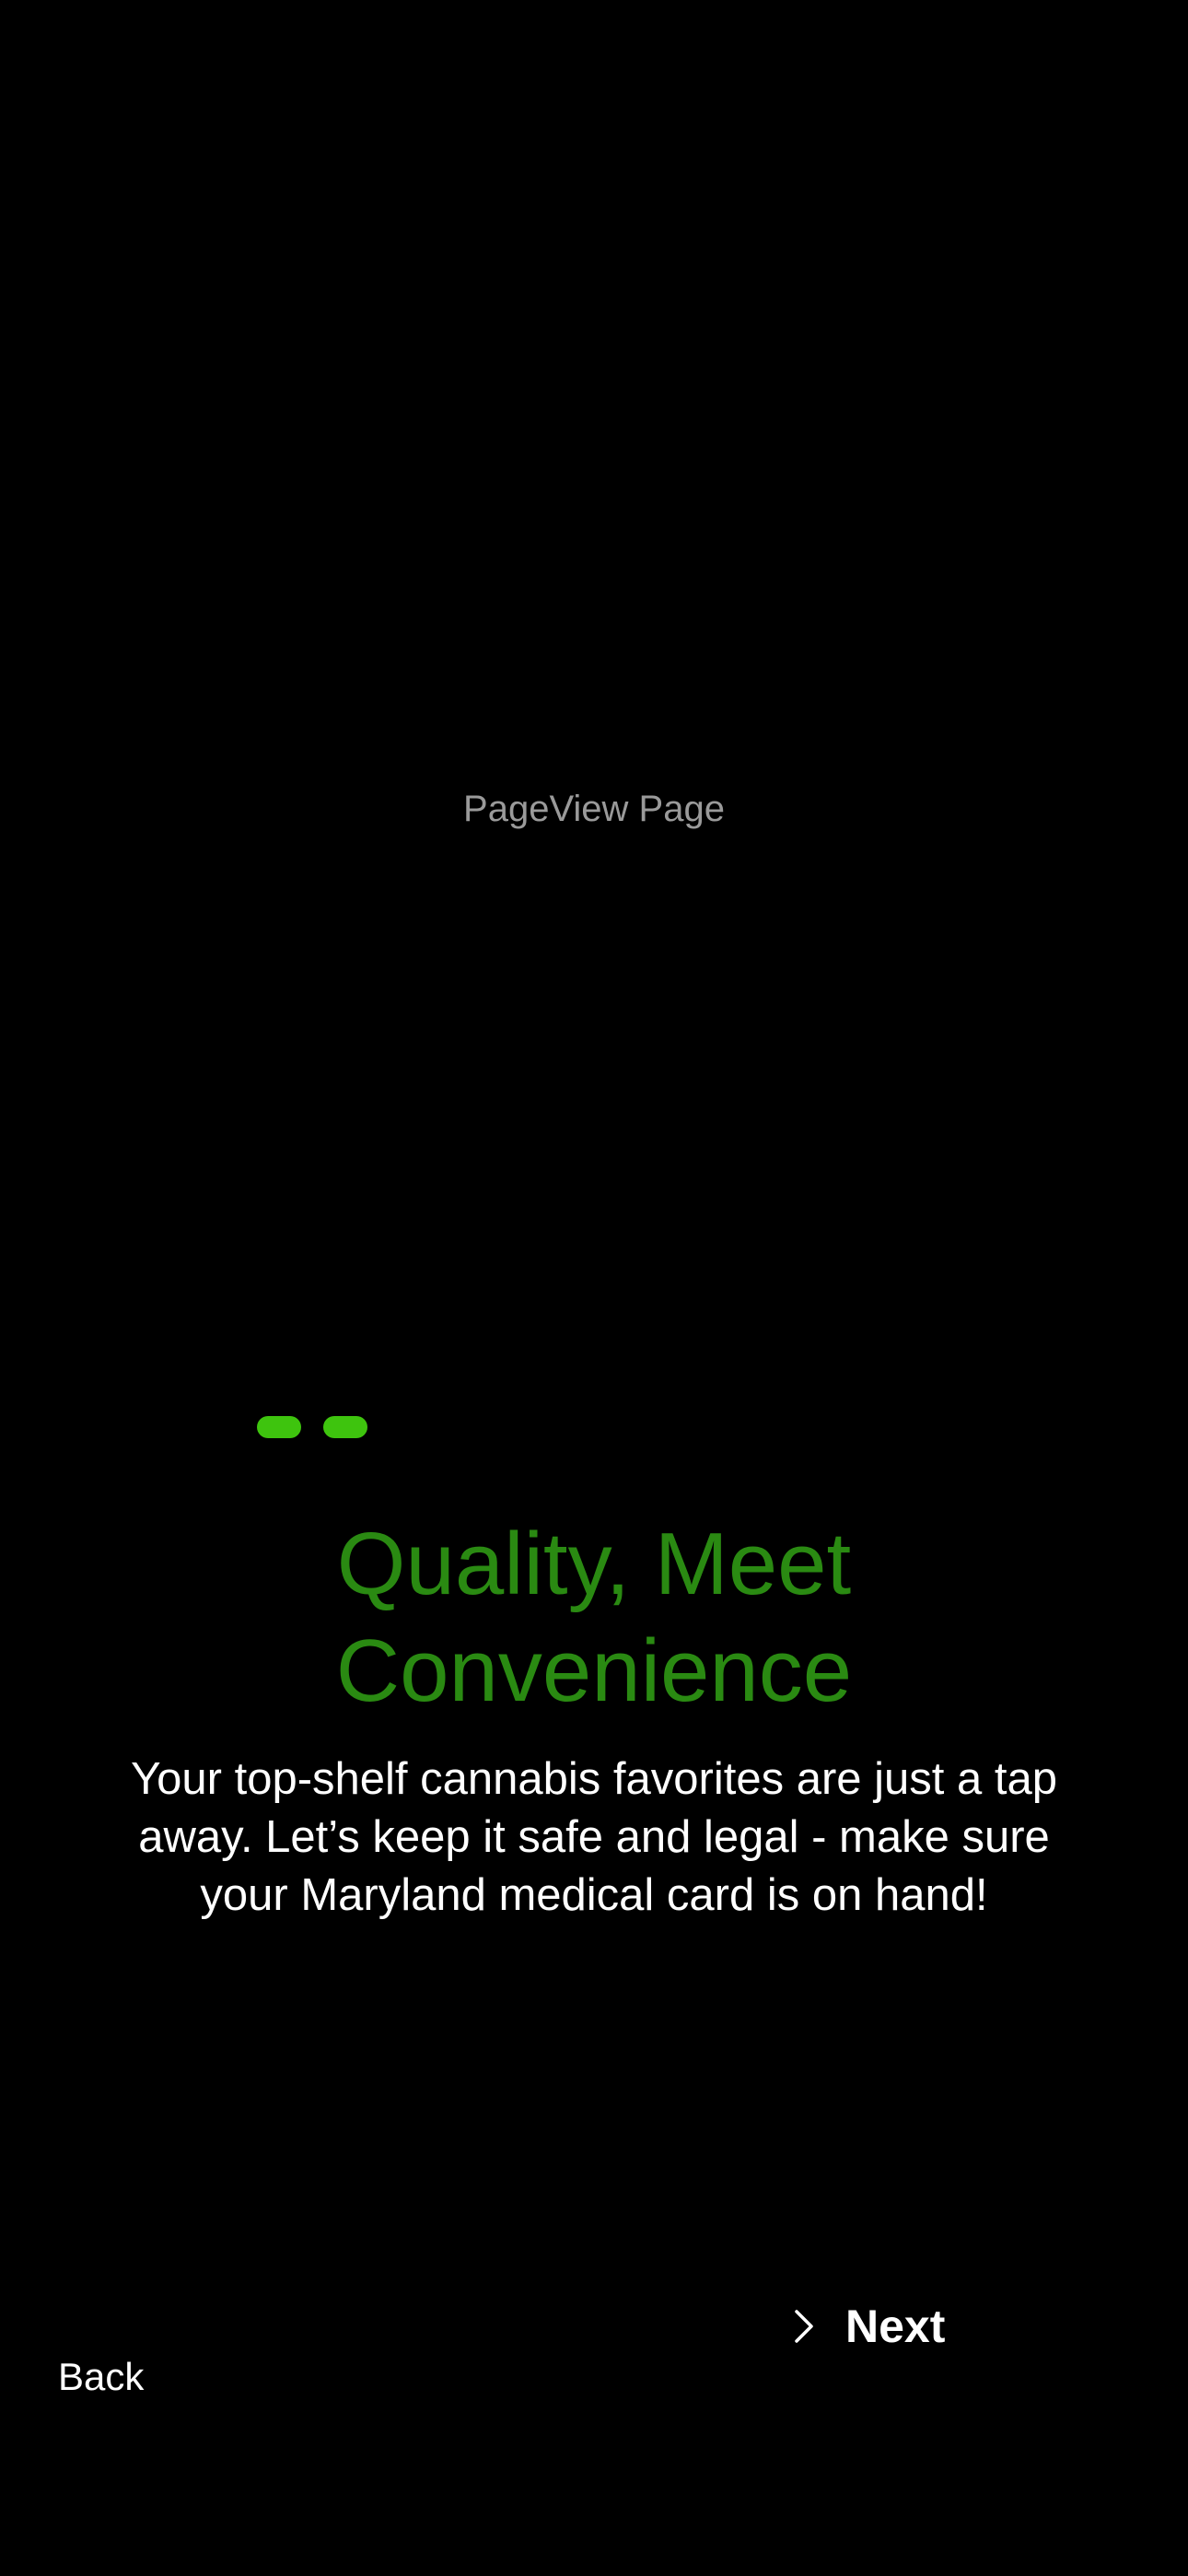 The width and height of the screenshot is (1188, 2576). Describe the element at coordinates (594, 1564) in the screenshot. I see `onboarding-title-line-1: Quality, Meet` at that location.